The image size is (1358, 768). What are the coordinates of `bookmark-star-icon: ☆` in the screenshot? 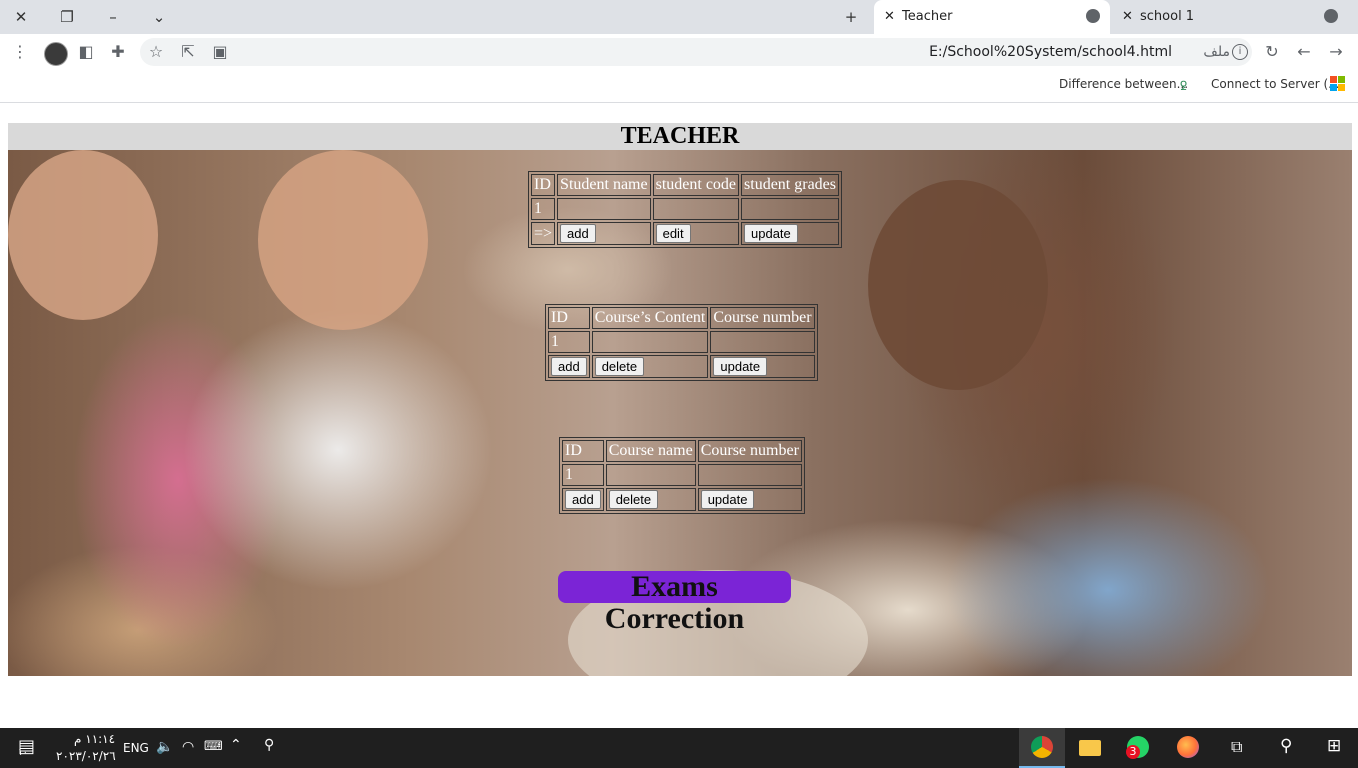 It's located at (156, 52).